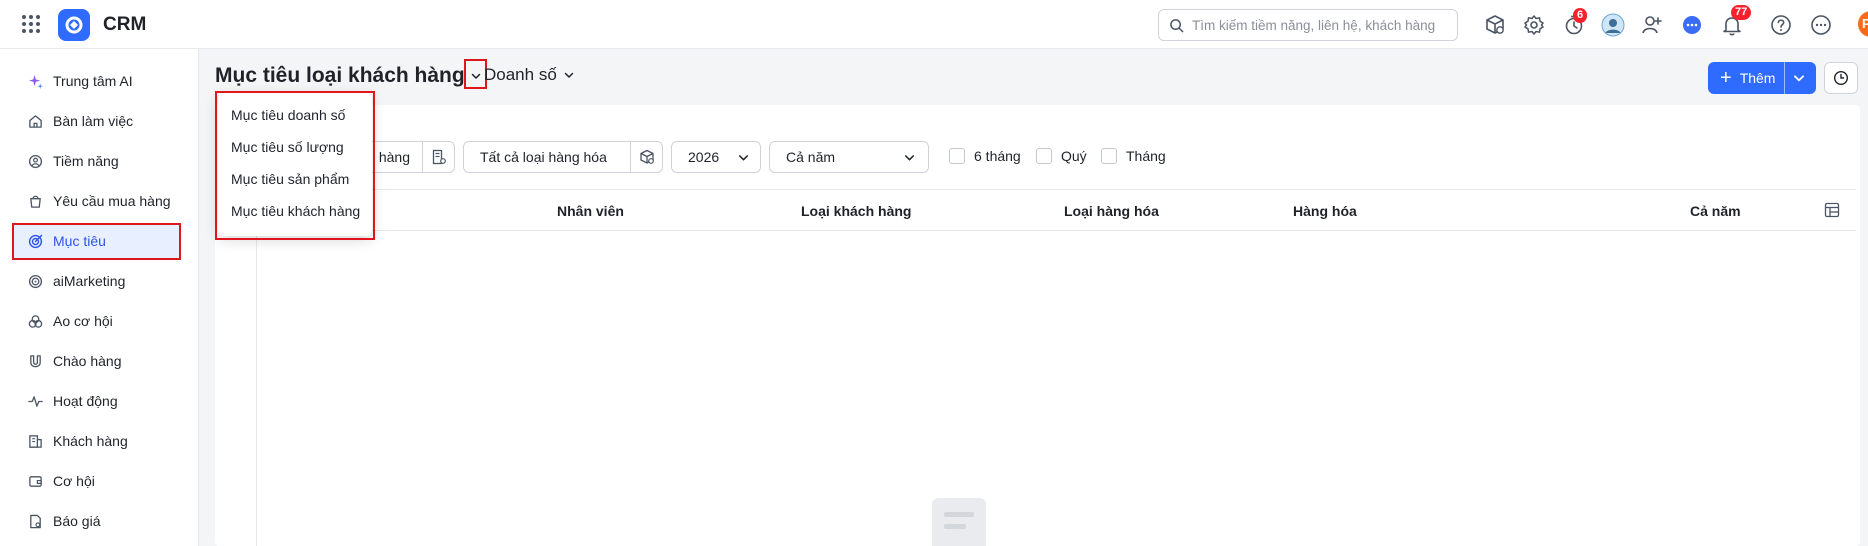 The height and width of the screenshot is (546, 1868). I want to click on sidebar-item-targets: Mục tiêu, so click(96, 241).